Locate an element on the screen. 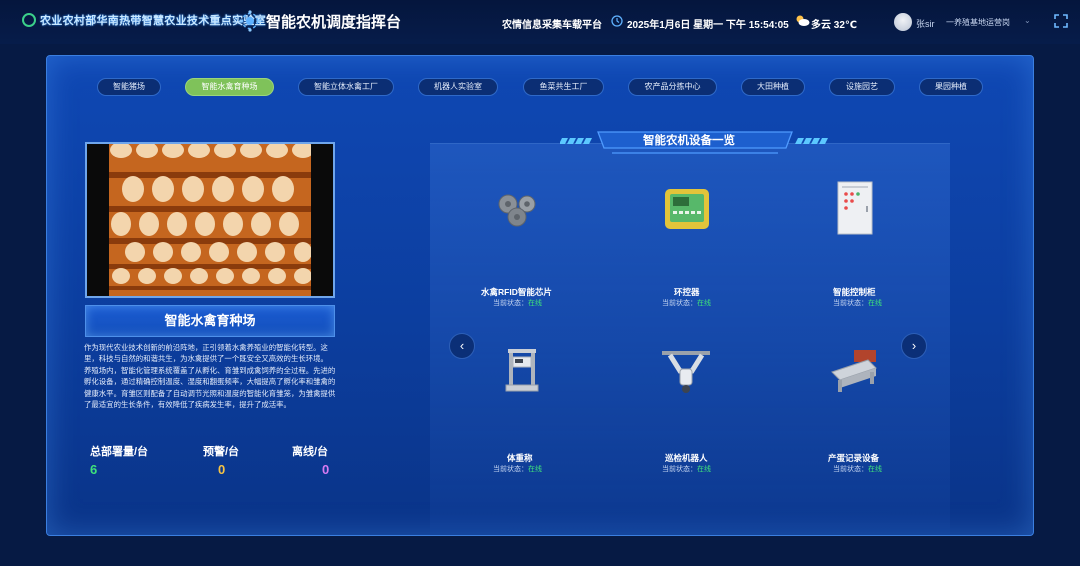 The image size is (1080, 566). tab-produce-sorting-center: 农产品分拣中心 is located at coordinates (672, 87).